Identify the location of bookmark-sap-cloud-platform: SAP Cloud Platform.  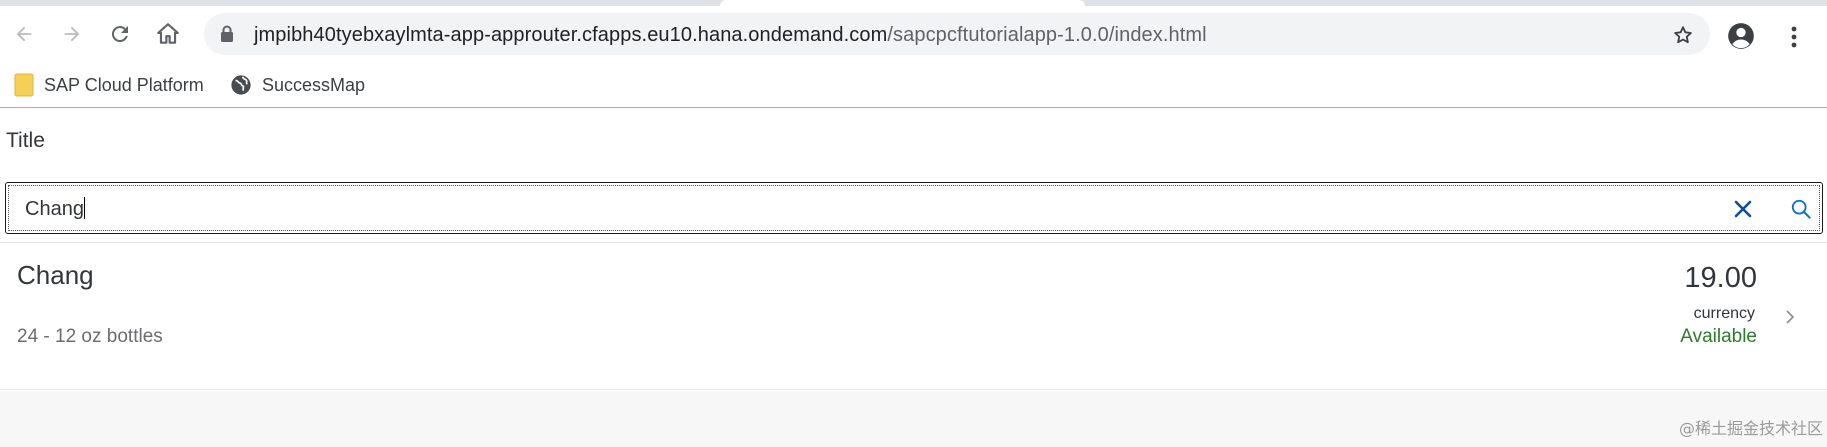
(109, 85).